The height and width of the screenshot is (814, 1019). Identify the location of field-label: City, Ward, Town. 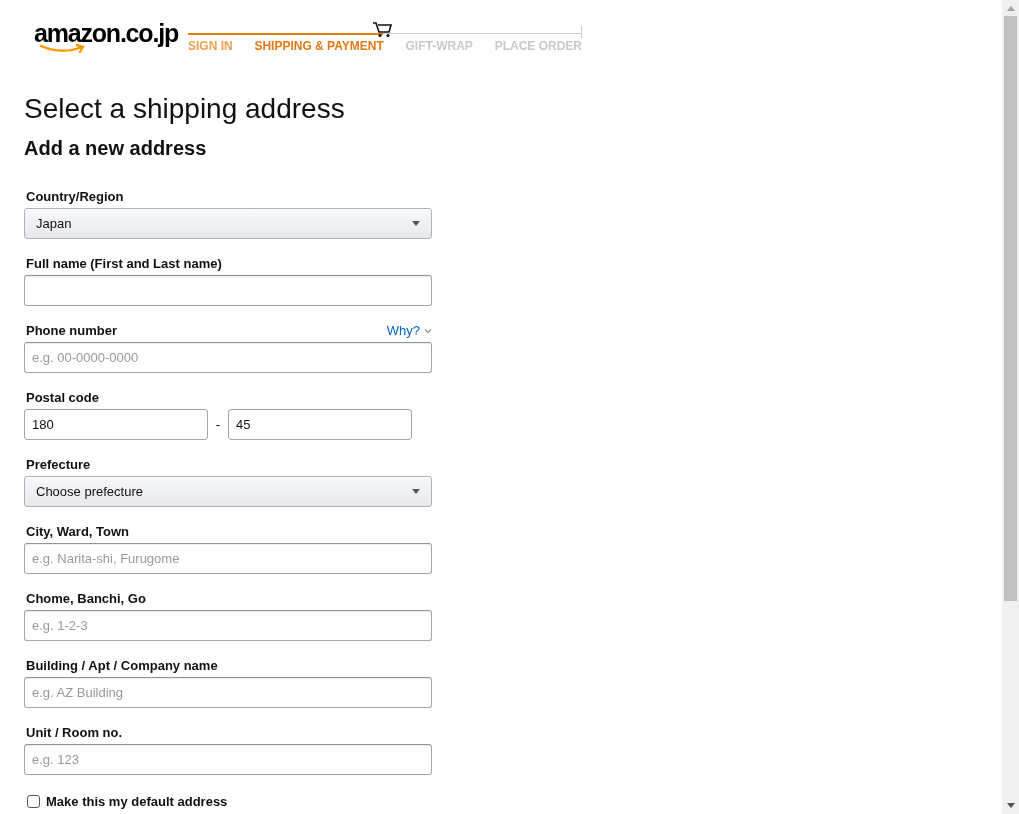
(78, 532).